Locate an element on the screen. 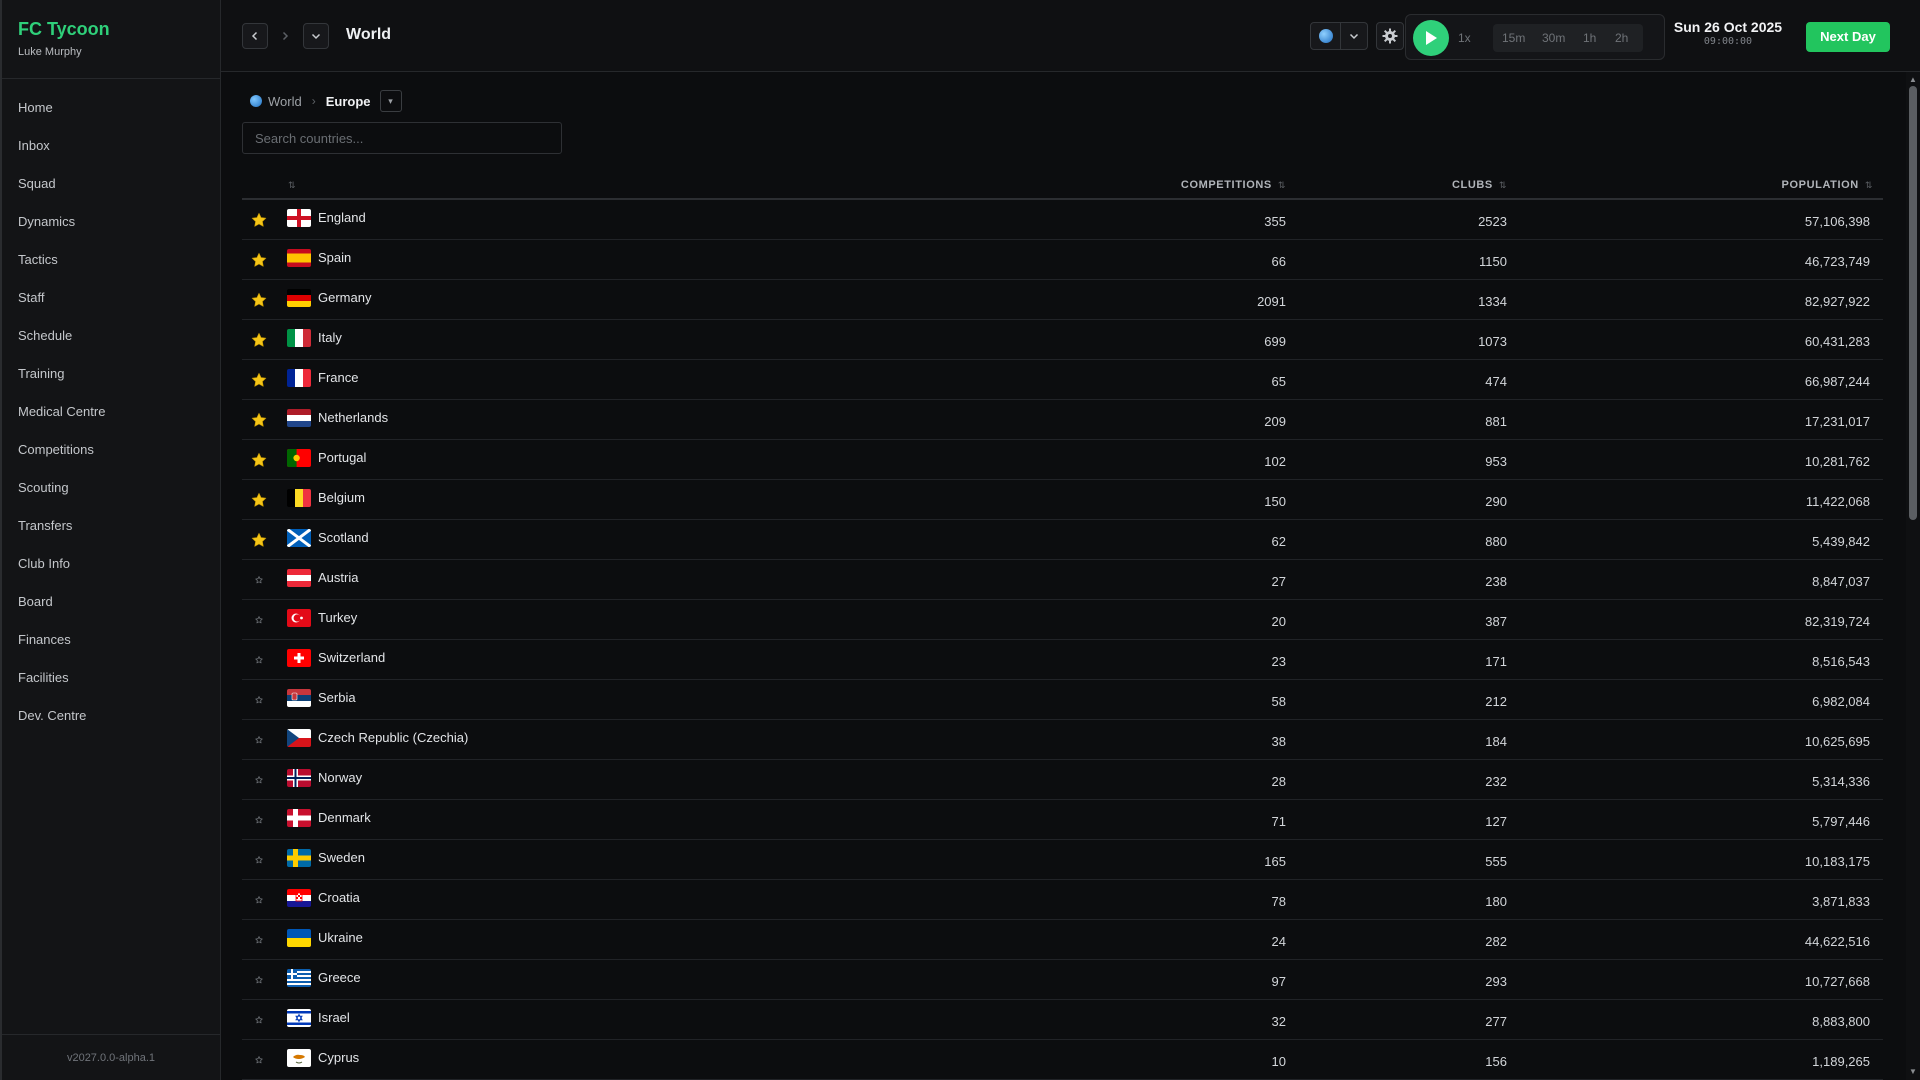 This screenshot has width=1920, height=1080. sidebar-item-tactics: Tactics is located at coordinates (111, 260).